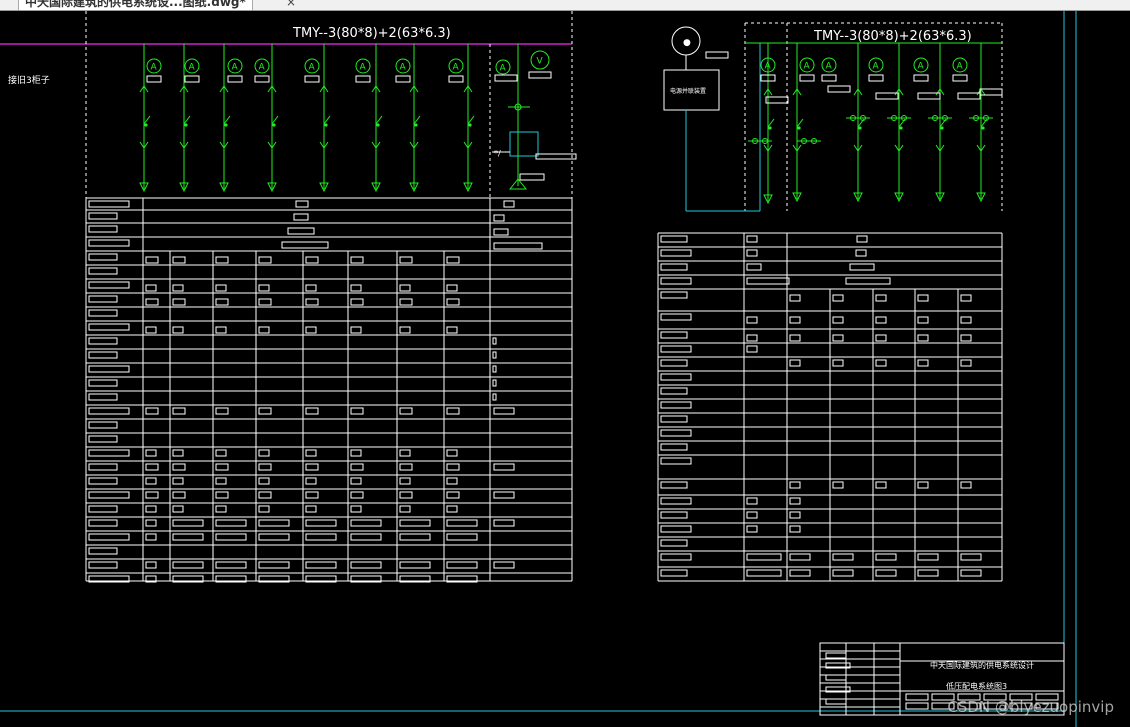 The height and width of the screenshot is (727, 1130). Describe the element at coordinates (892, 36) in the screenshot. I see `right-busbar-label: TMY--3(80*8)+2(63*6.3)` at that location.